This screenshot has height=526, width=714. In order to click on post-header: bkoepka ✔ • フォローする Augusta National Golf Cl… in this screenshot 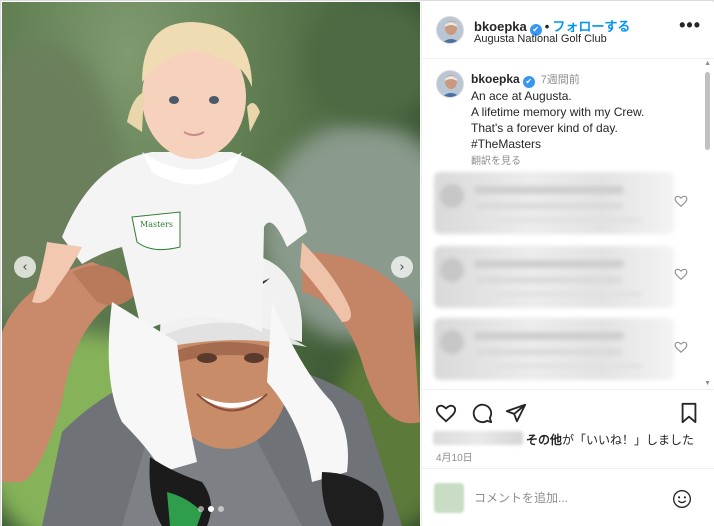, I will do `click(568, 30)`.